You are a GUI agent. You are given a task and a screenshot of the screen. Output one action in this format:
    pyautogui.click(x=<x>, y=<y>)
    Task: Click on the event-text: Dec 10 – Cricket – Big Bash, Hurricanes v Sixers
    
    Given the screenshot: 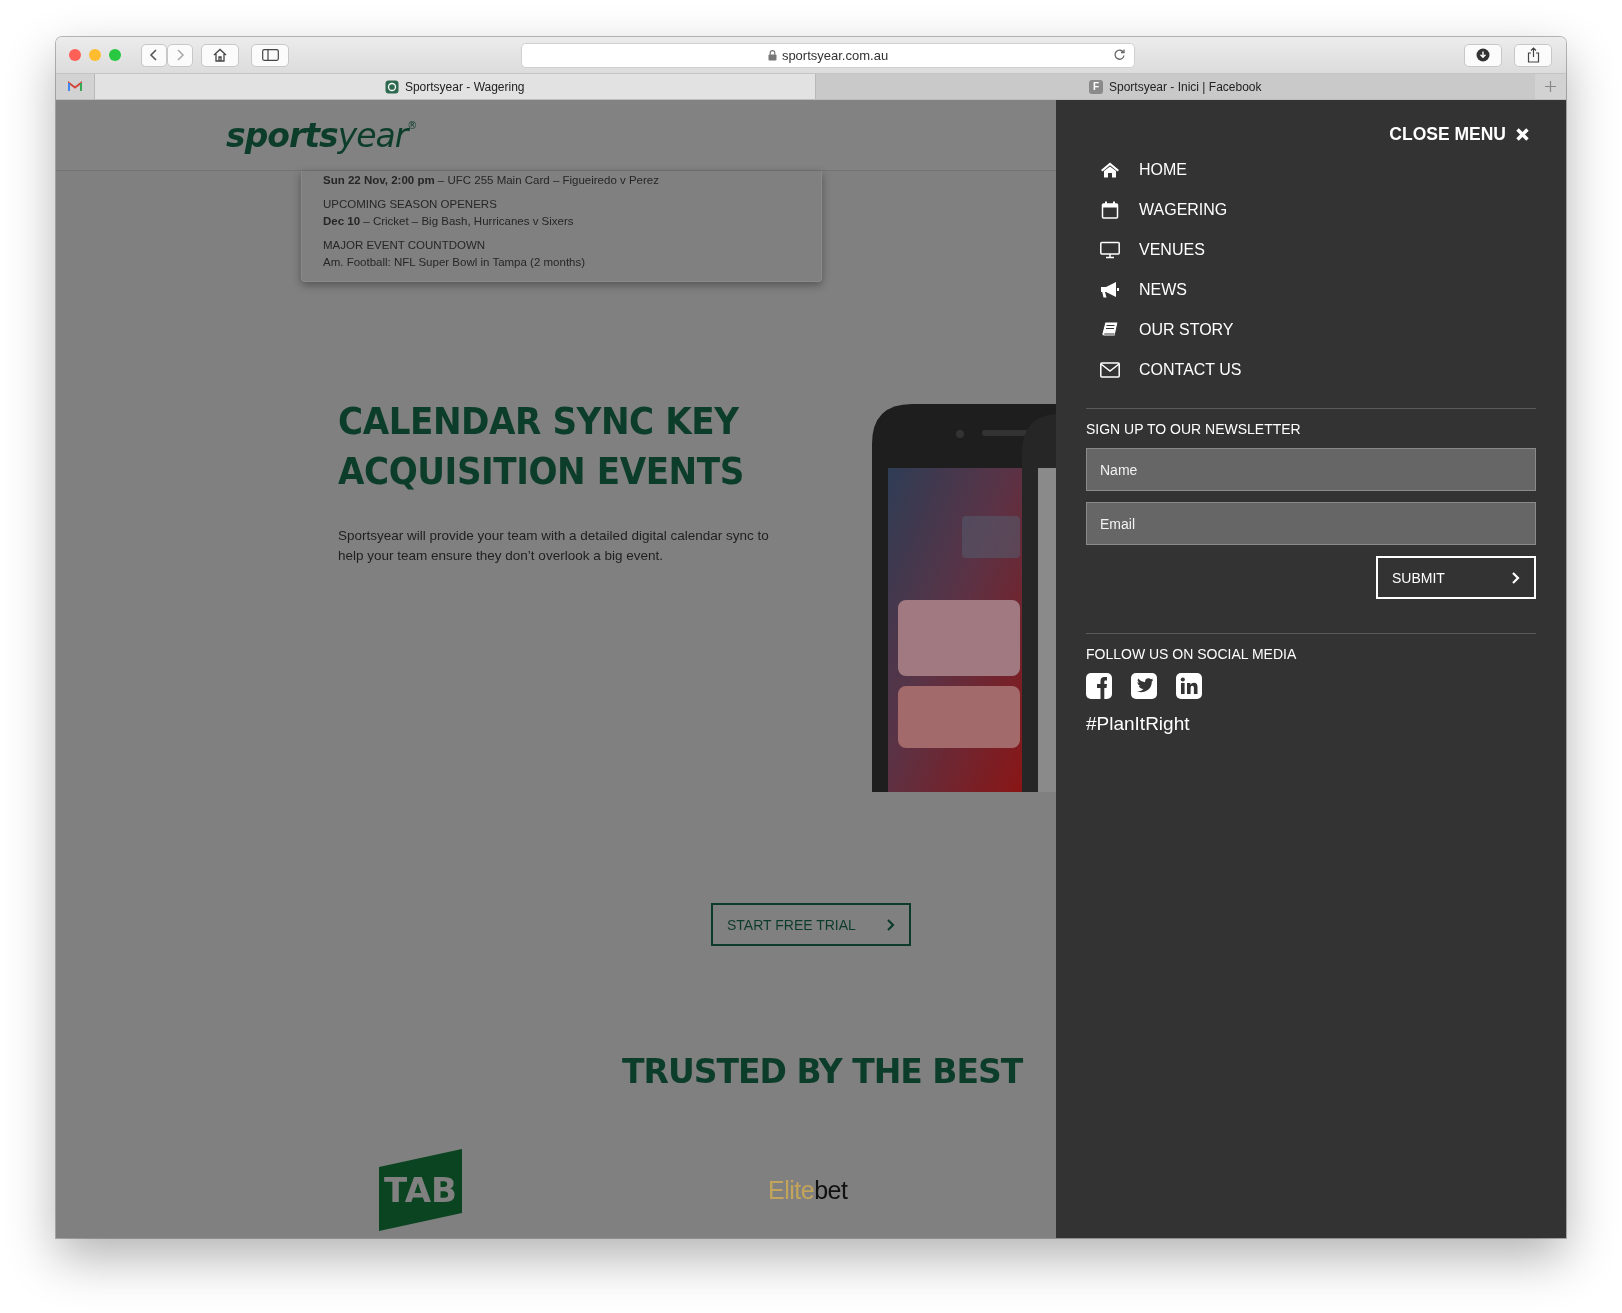 What is the action you would take?
    pyautogui.click(x=449, y=221)
    